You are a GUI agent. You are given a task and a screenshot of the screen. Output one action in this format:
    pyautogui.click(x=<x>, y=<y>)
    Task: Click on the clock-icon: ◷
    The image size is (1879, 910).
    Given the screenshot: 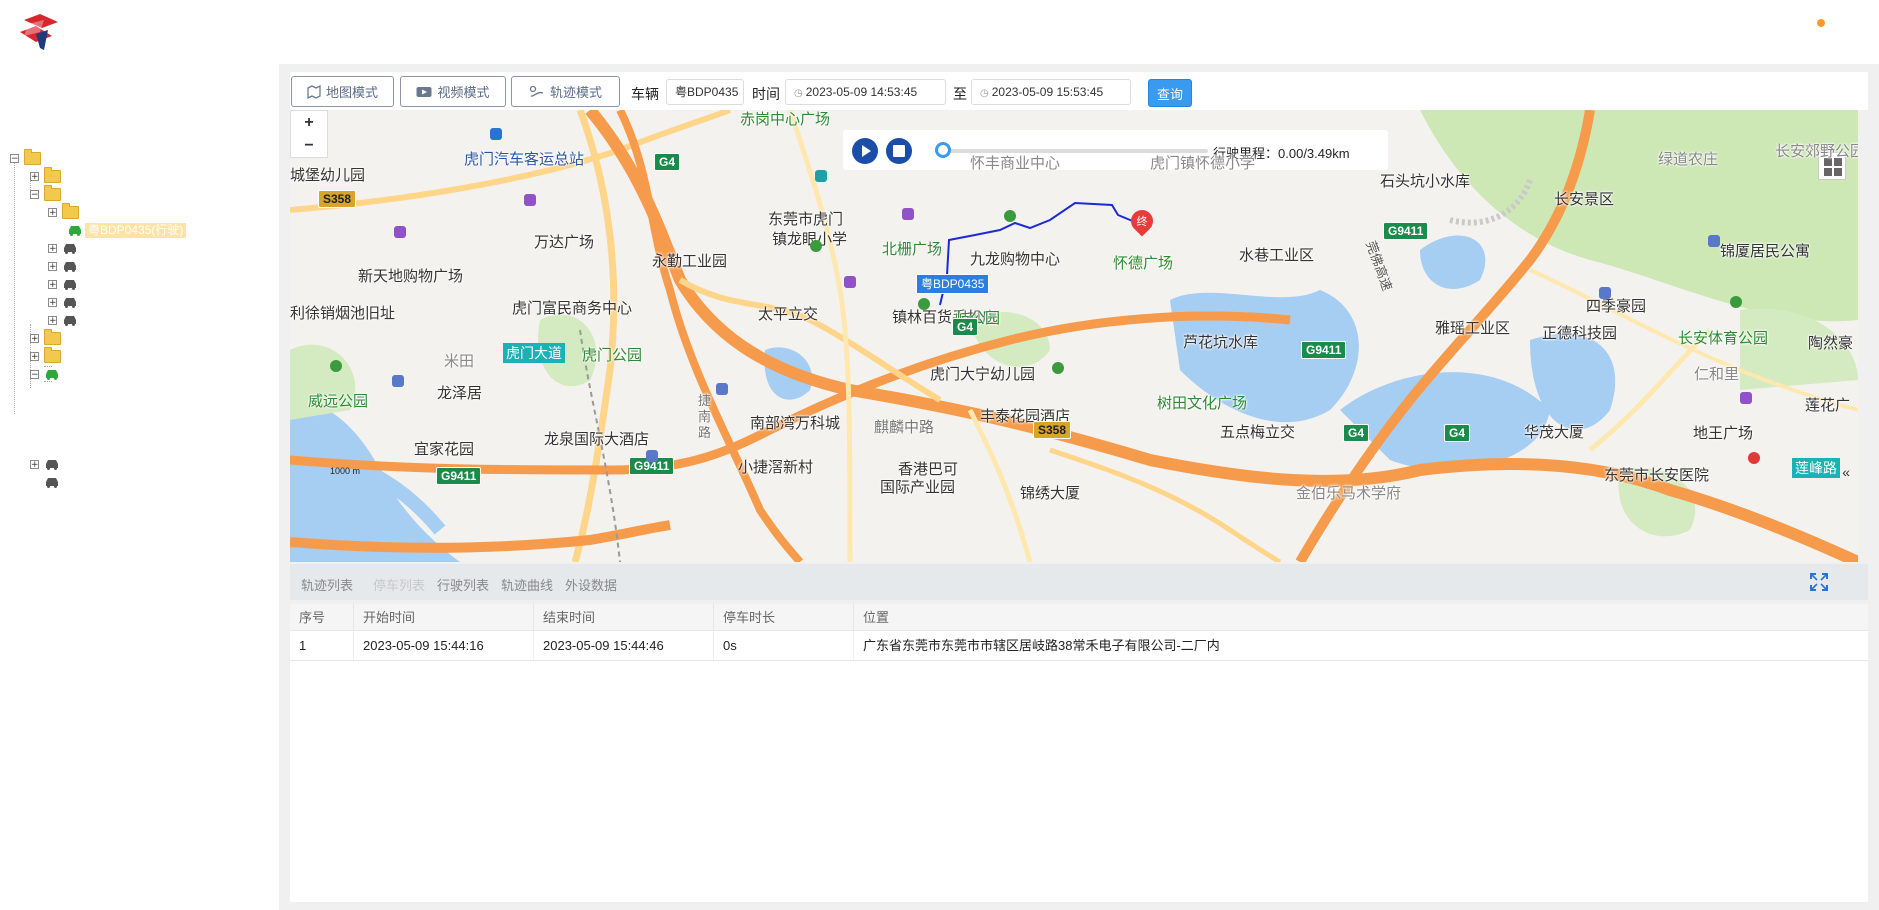 What is the action you would take?
    pyautogui.click(x=984, y=93)
    